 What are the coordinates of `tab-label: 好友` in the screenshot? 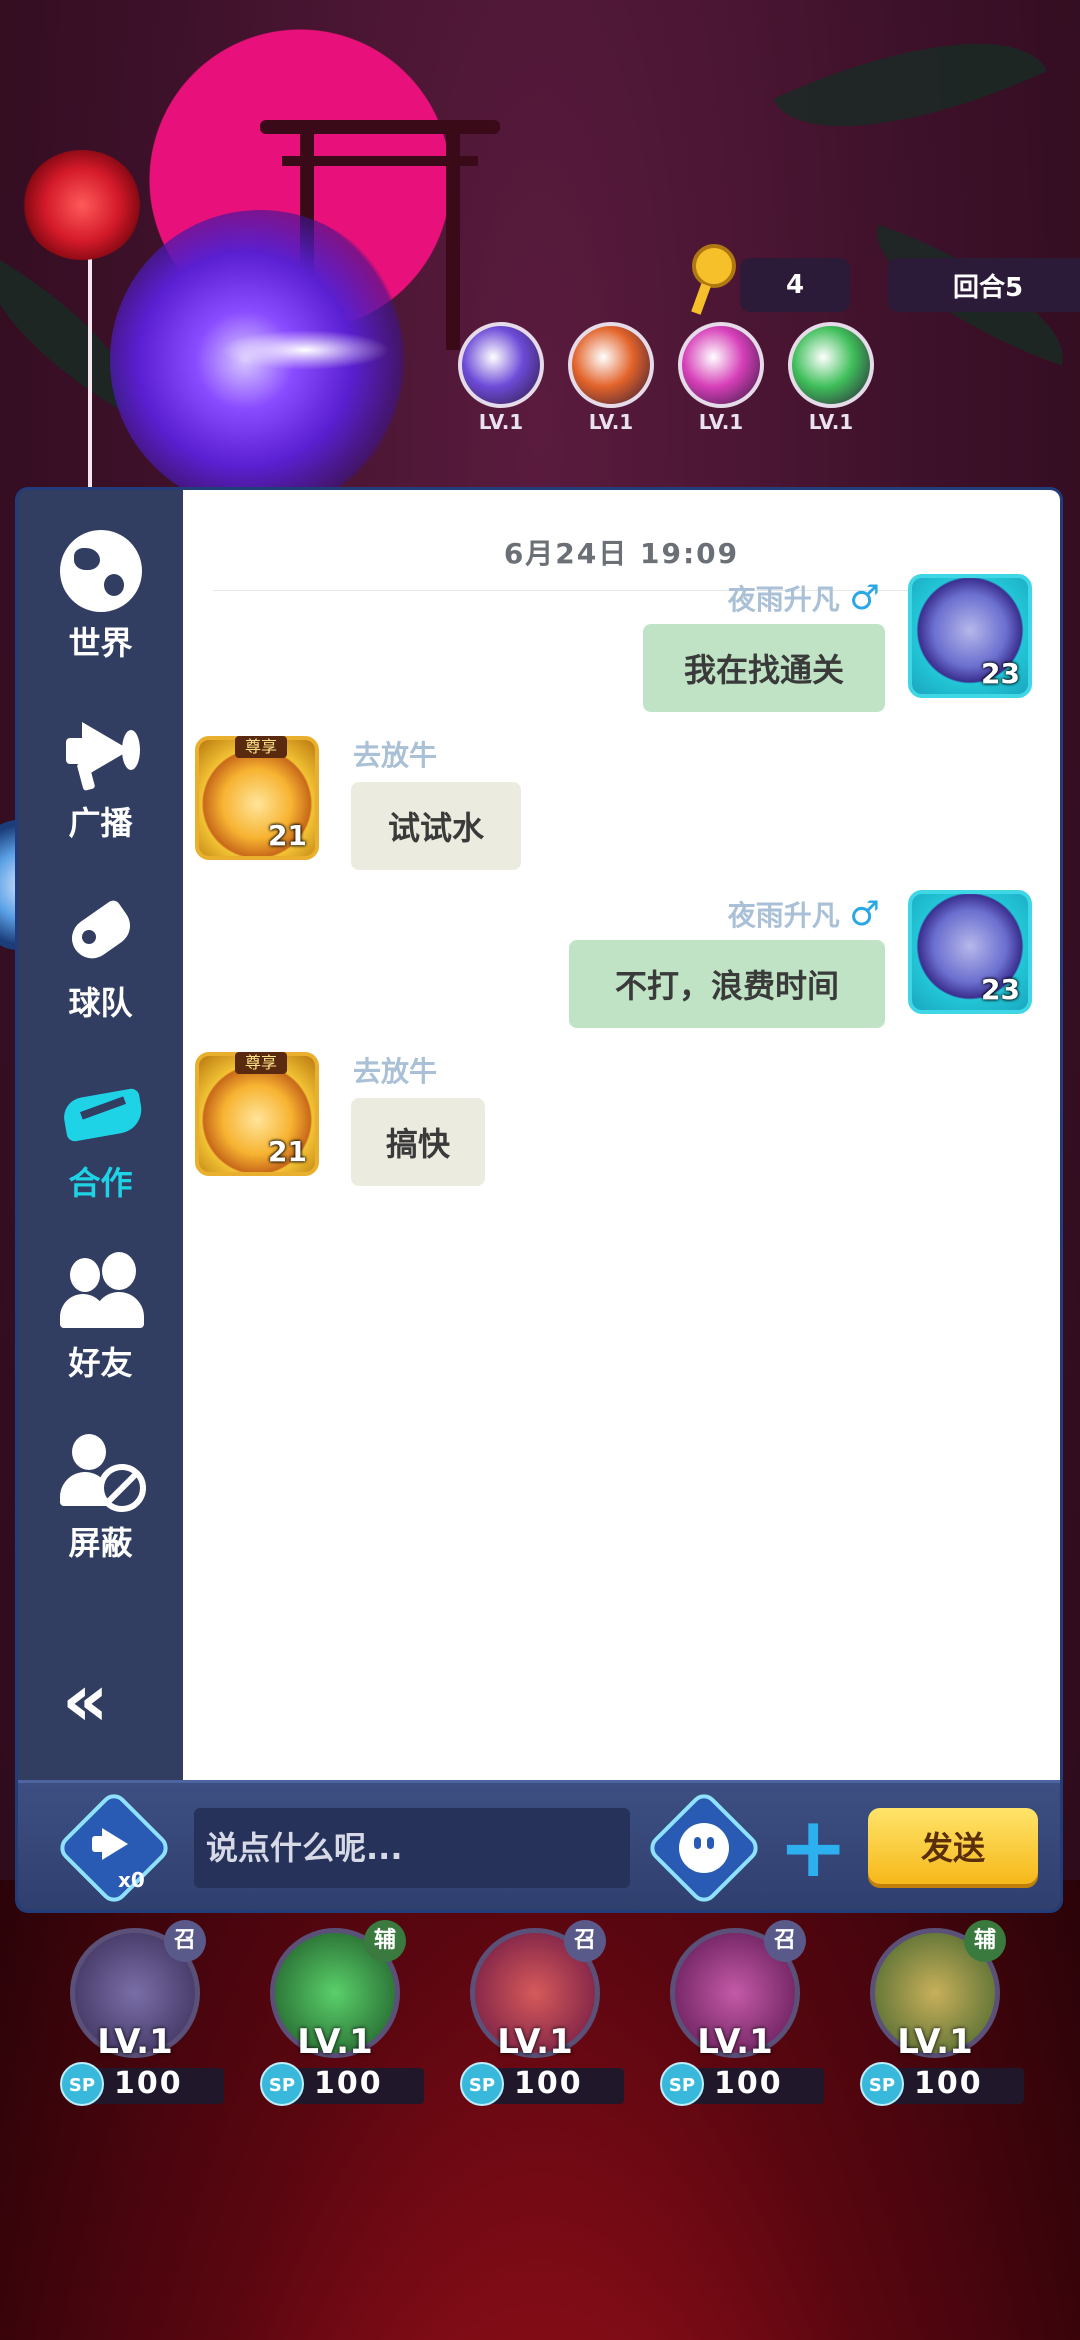 It's located at (100, 1363).